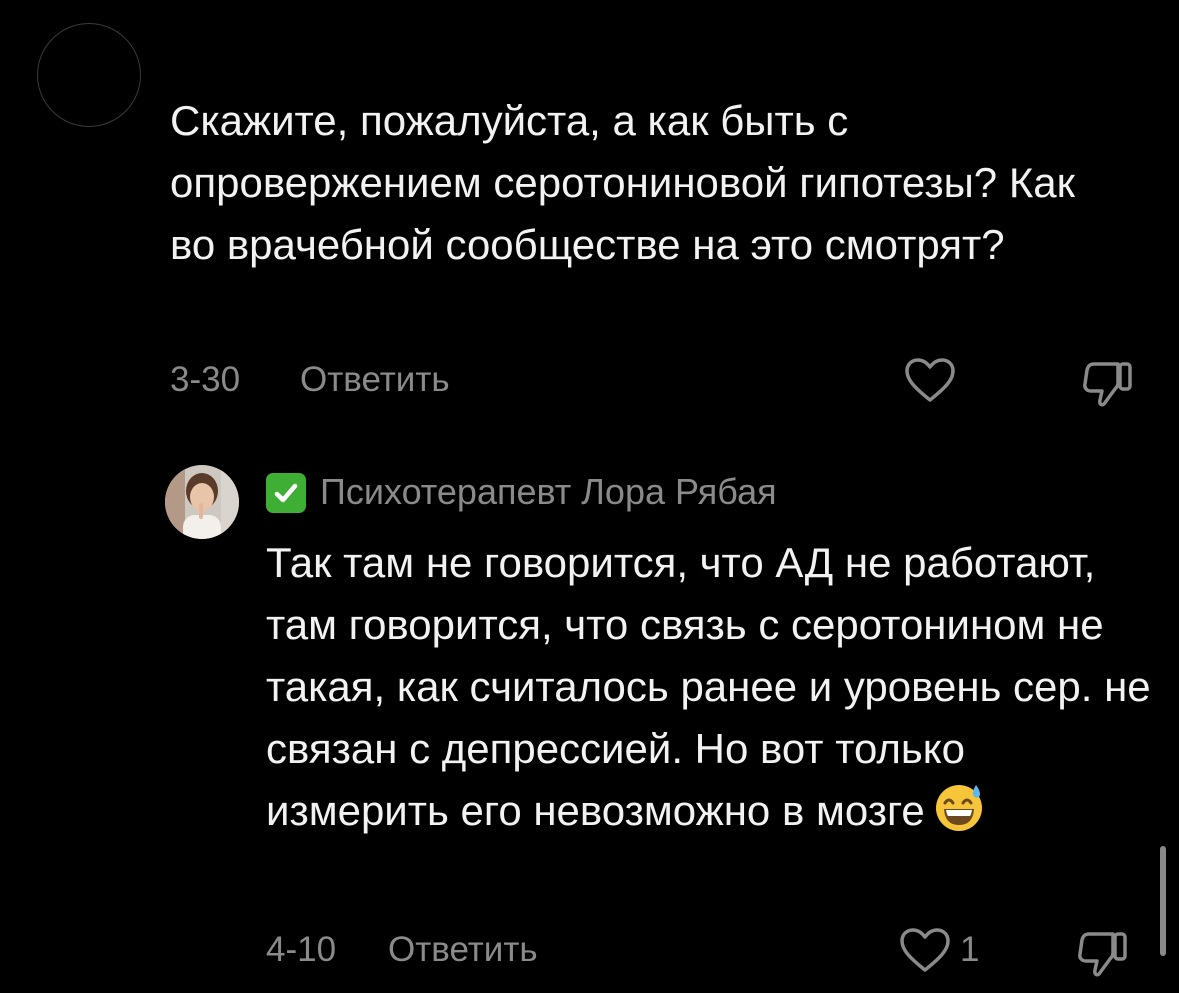 This screenshot has width=1179, height=993. What do you see at coordinates (958, 808) in the screenshot?
I see `grinning-sweat-emoji` at bounding box center [958, 808].